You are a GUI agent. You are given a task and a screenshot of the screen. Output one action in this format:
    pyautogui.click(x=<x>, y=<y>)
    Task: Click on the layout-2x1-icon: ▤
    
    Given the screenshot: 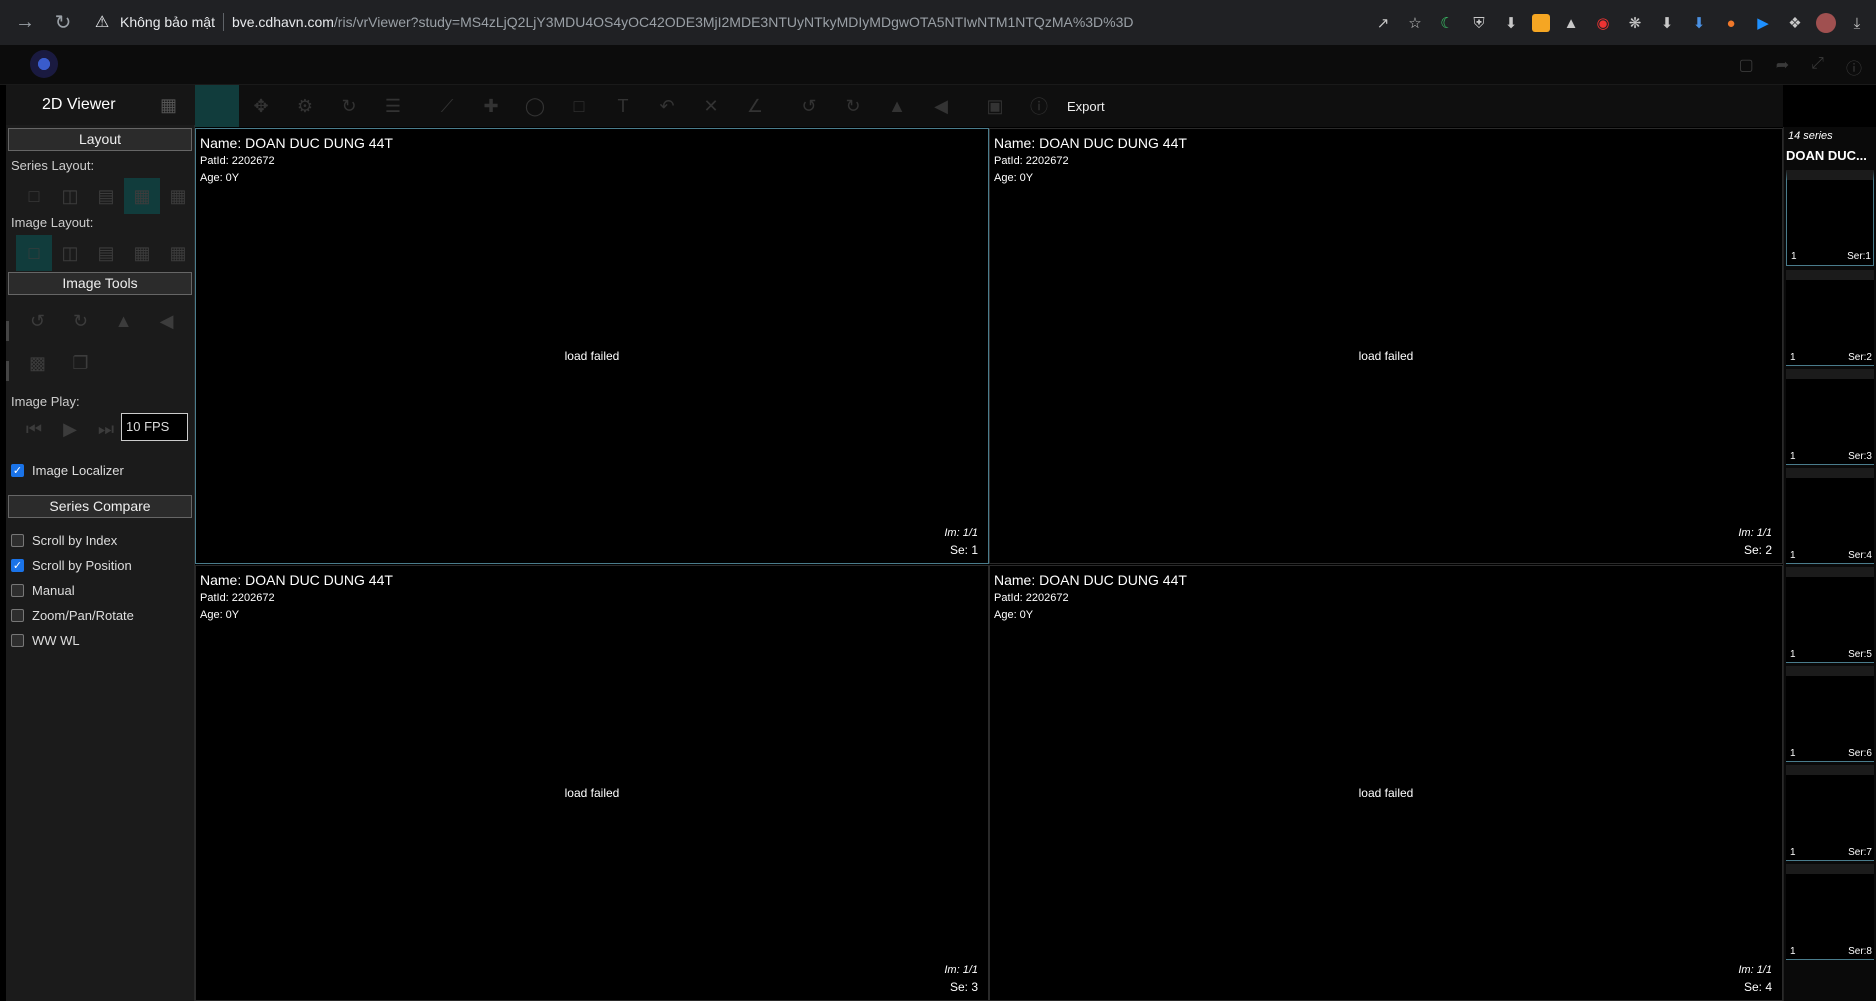 What is the action you would take?
    pyautogui.click(x=106, y=196)
    